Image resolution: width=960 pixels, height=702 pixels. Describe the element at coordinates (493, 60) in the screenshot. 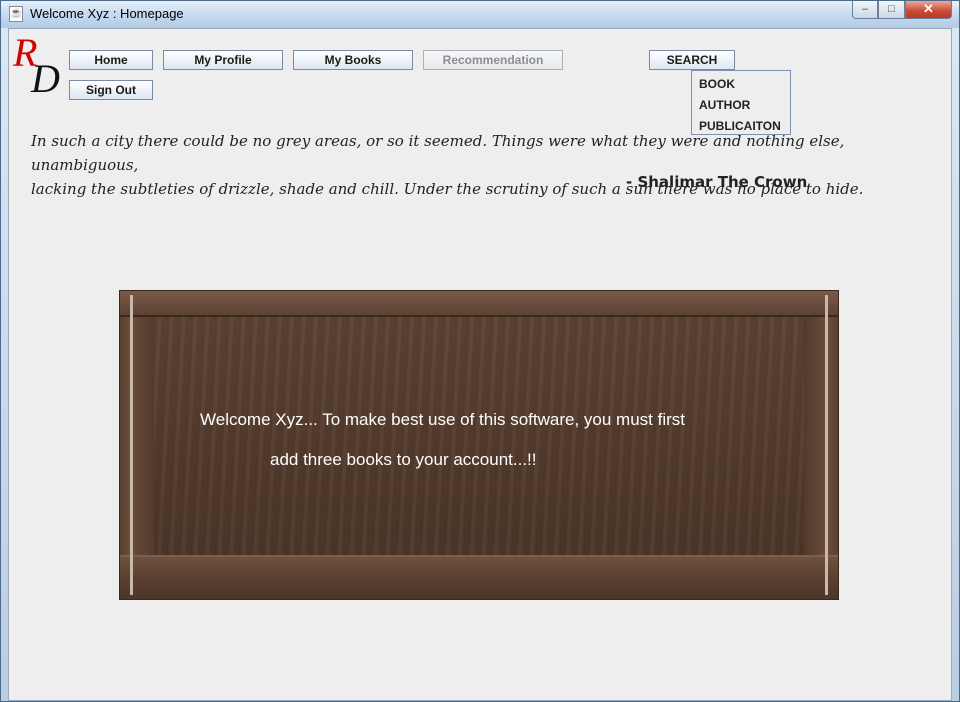

I see `recommendation-button: Recommendation` at that location.